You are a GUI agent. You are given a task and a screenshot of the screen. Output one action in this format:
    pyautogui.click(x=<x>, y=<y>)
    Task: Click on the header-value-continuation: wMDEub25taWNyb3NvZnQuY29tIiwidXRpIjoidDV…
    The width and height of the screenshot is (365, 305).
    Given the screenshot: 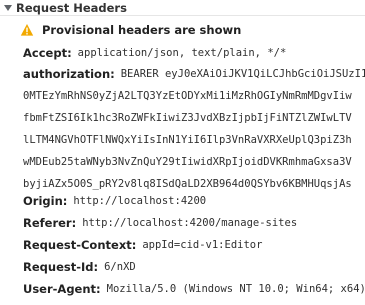 What is the action you would take?
    pyautogui.click(x=187, y=162)
    